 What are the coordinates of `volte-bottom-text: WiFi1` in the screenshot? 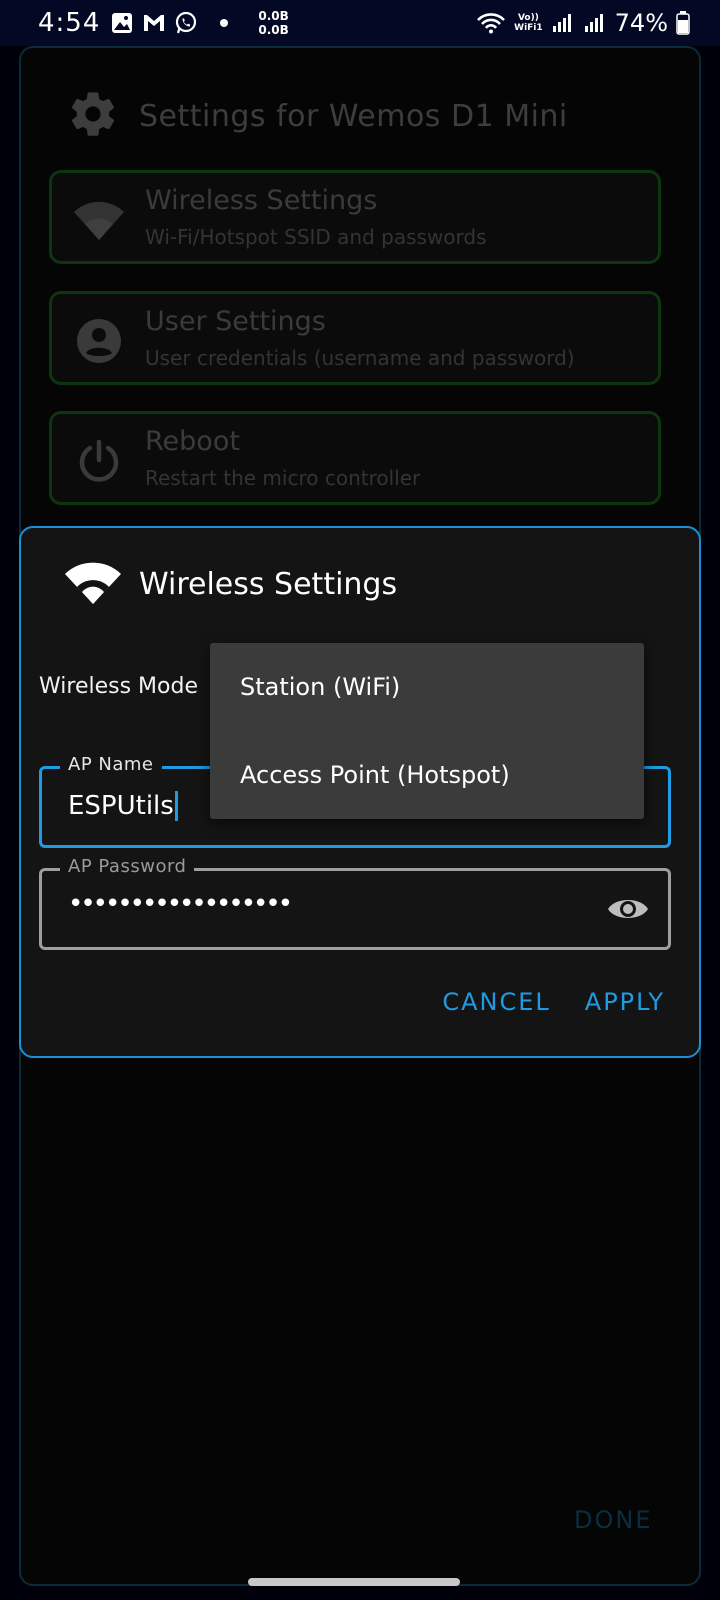 It's located at (528, 28).